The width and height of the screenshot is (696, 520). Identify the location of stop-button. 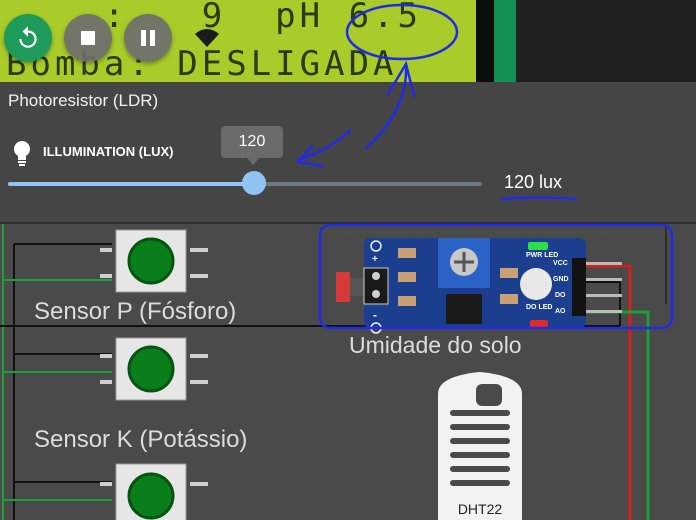
(88, 38).